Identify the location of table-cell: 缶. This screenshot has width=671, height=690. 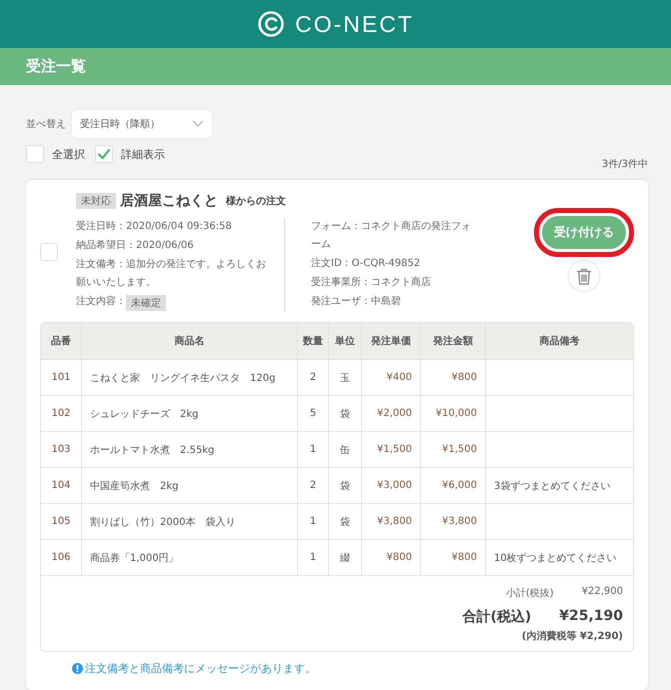
(345, 450).